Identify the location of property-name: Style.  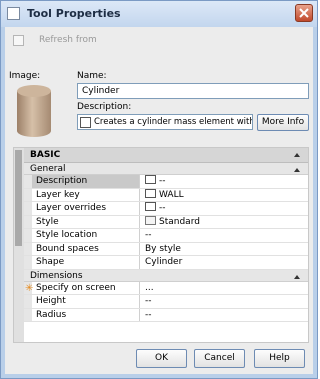
(86, 221).